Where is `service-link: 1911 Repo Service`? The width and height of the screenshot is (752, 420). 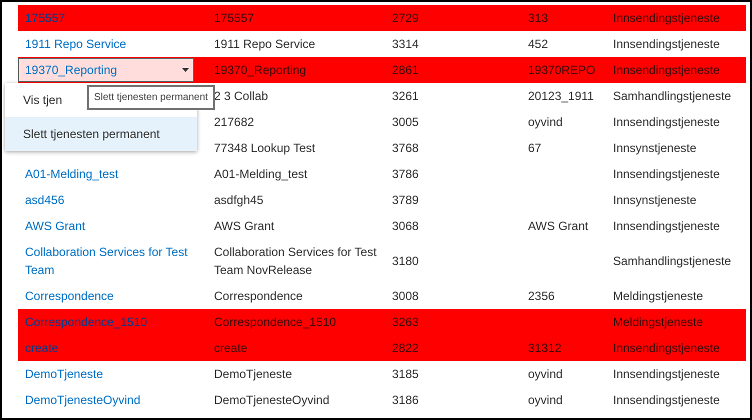 service-link: 1911 Repo Service is located at coordinates (113, 44).